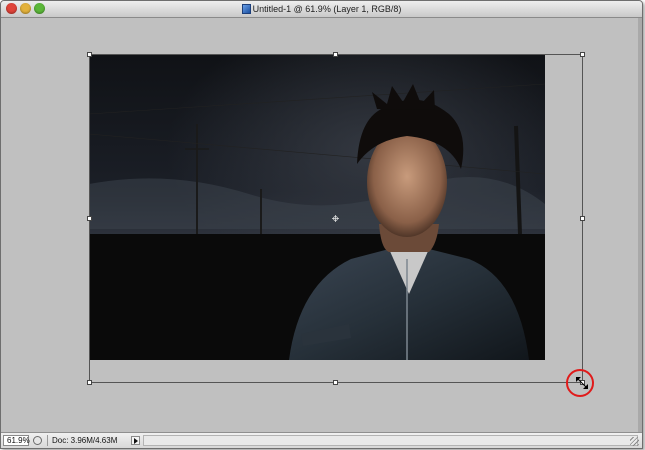 The image size is (645, 450). I want to click on window-title-container: Untitled-1 @ 61.9% (Layer 1, RGB/8), so click(321, 9).